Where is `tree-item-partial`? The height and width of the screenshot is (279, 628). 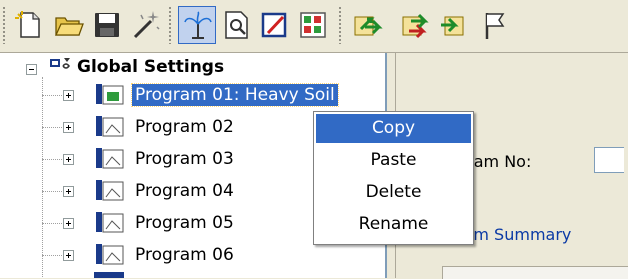
tree-item-partial is located at coordinates (109, 275).